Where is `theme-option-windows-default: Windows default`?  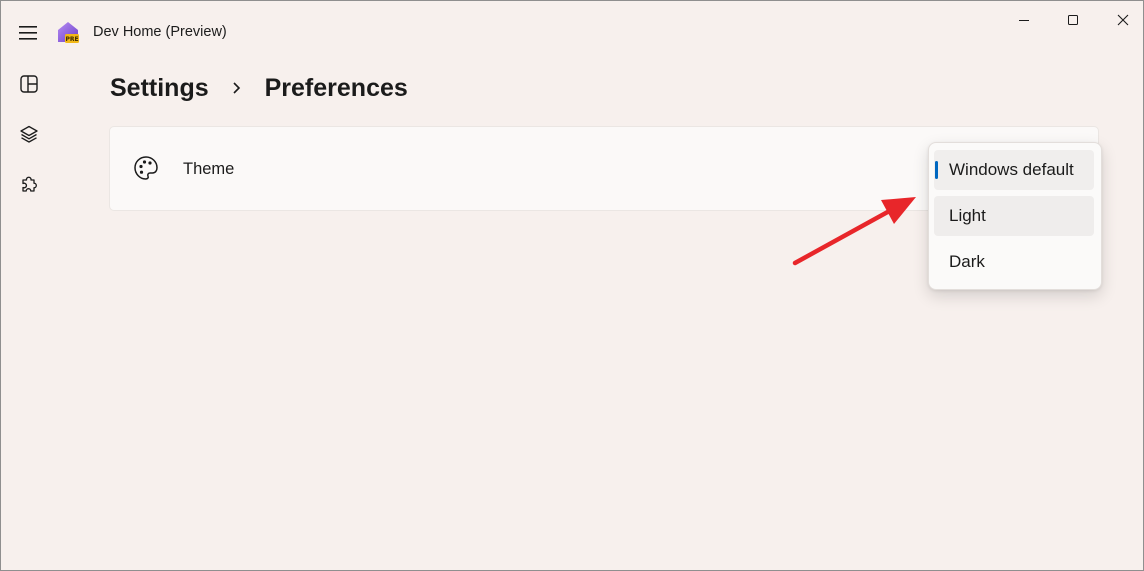
theme-option-windows-default: Windows default is located at coordinates (1014, 170).